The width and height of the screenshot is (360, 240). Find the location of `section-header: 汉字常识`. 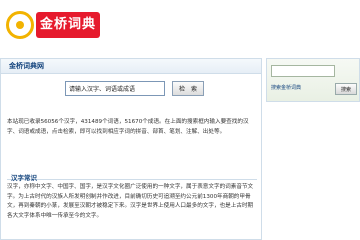

section-header: 汉字常识 is located at coordinates (132, 173).